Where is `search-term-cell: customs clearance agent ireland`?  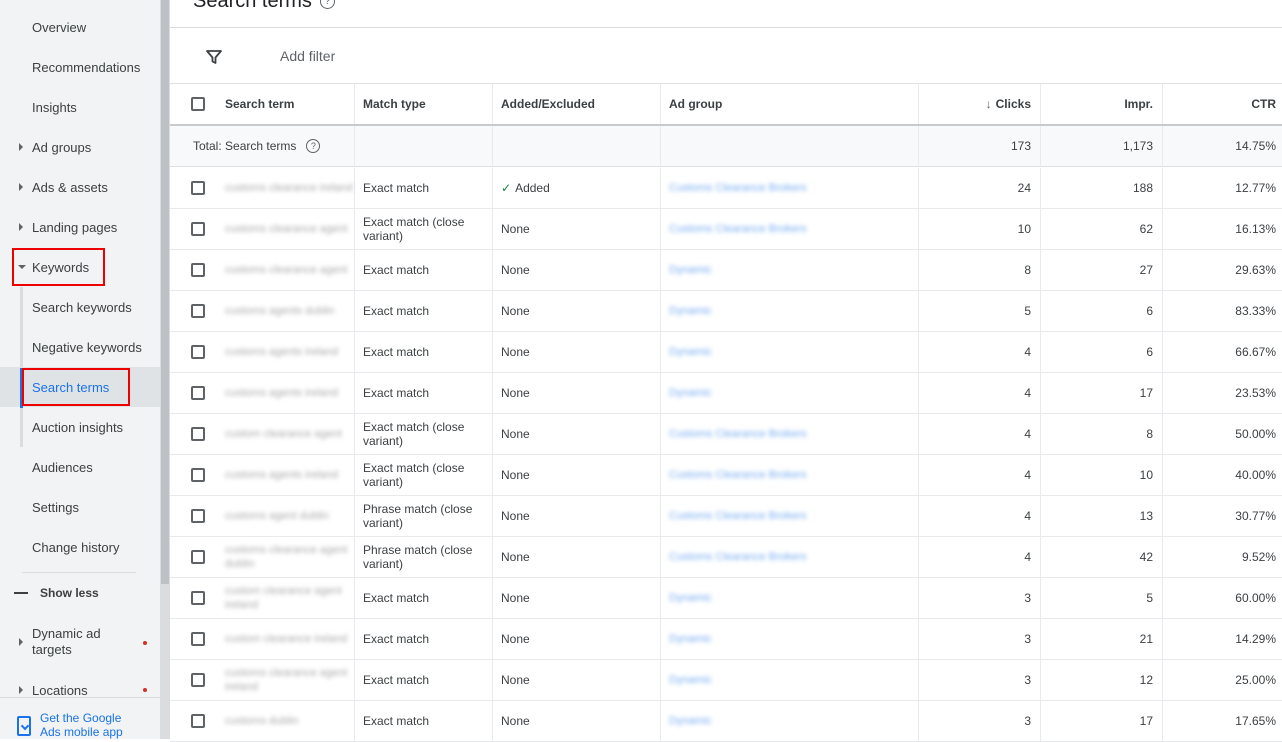
search-term-cell: customs clearance agent ireland is located at coordinates (285, 680).